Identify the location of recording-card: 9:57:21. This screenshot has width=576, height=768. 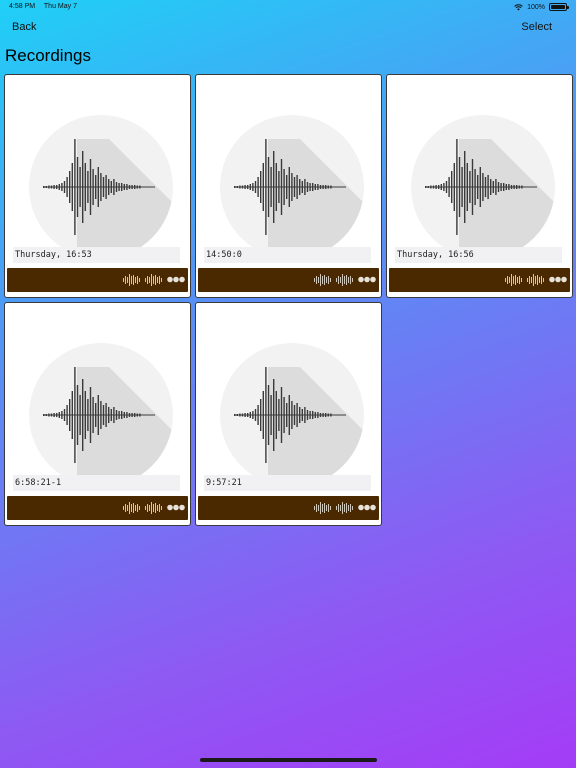
(288, 414).